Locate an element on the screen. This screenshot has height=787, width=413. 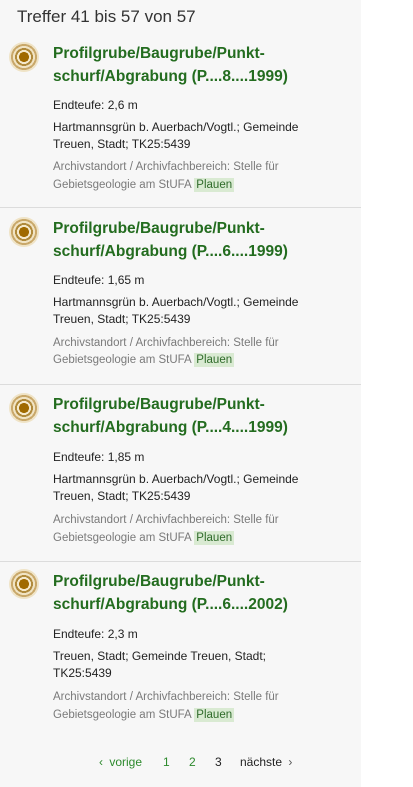
next-page-link: nächste › is located at coordinates (266, 762).